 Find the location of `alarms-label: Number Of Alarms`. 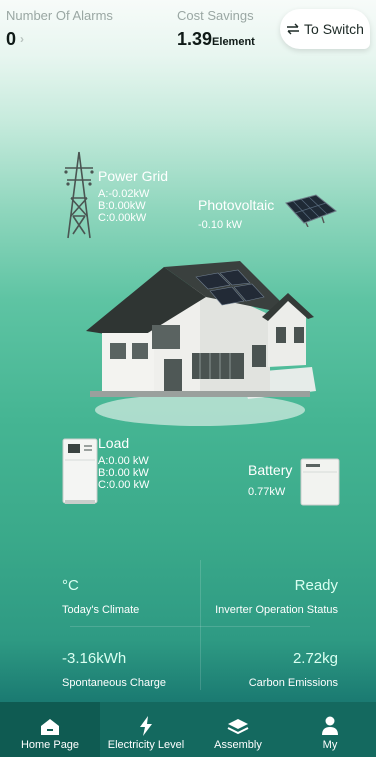

alarms-label: Number Of Alarms is located at coordinates (59, 15).